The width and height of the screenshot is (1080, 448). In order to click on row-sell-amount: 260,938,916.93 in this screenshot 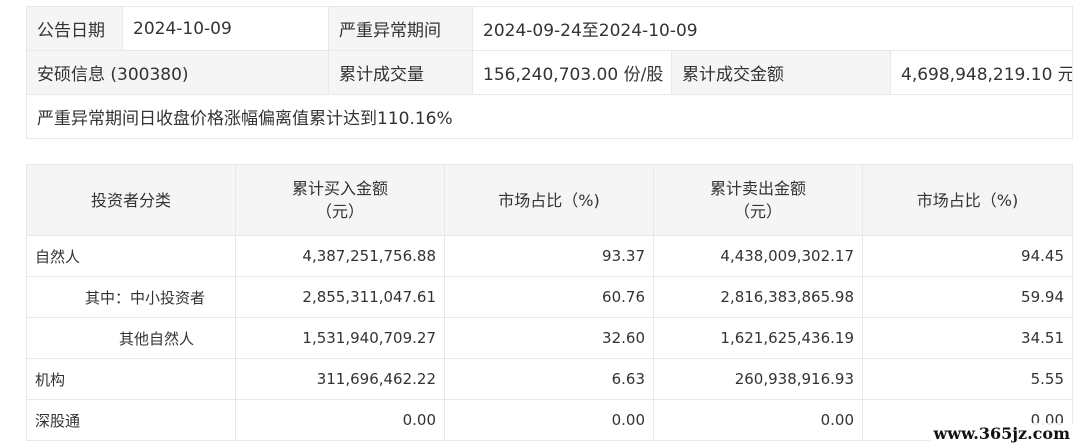, I will do `click(758, 379)`.